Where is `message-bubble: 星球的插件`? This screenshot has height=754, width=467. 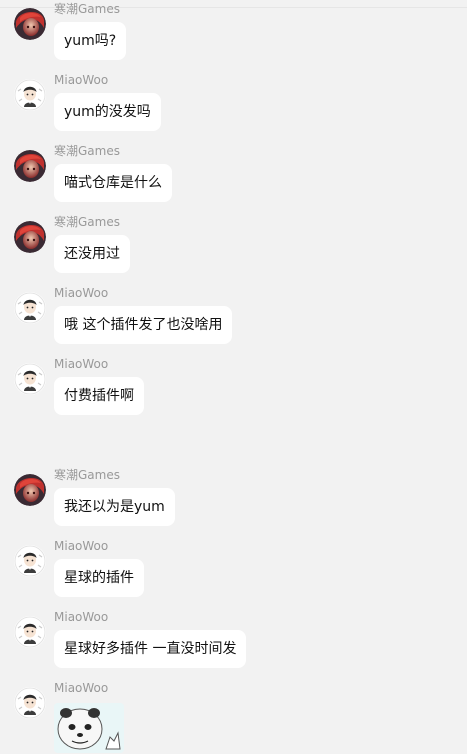
message-bubble: 星球的插件 is located at coordinates (99, 578).